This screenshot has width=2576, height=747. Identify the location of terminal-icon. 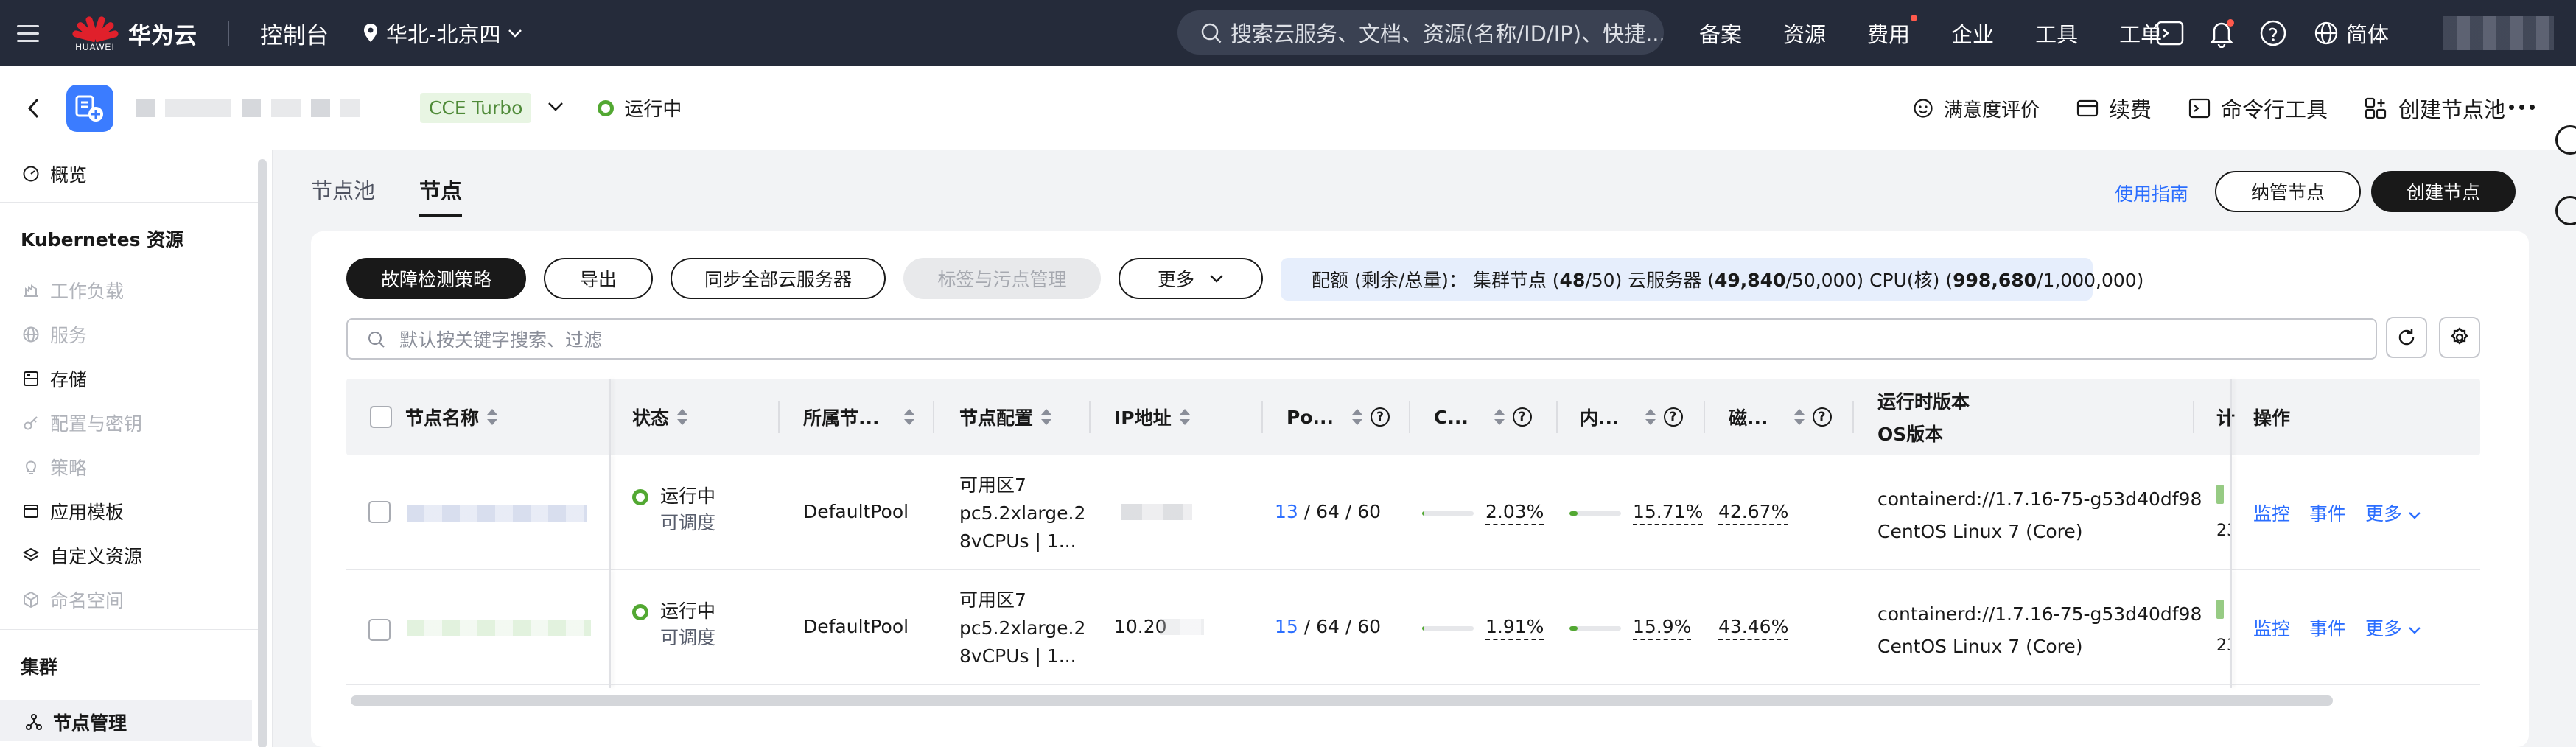
(2170, 33).